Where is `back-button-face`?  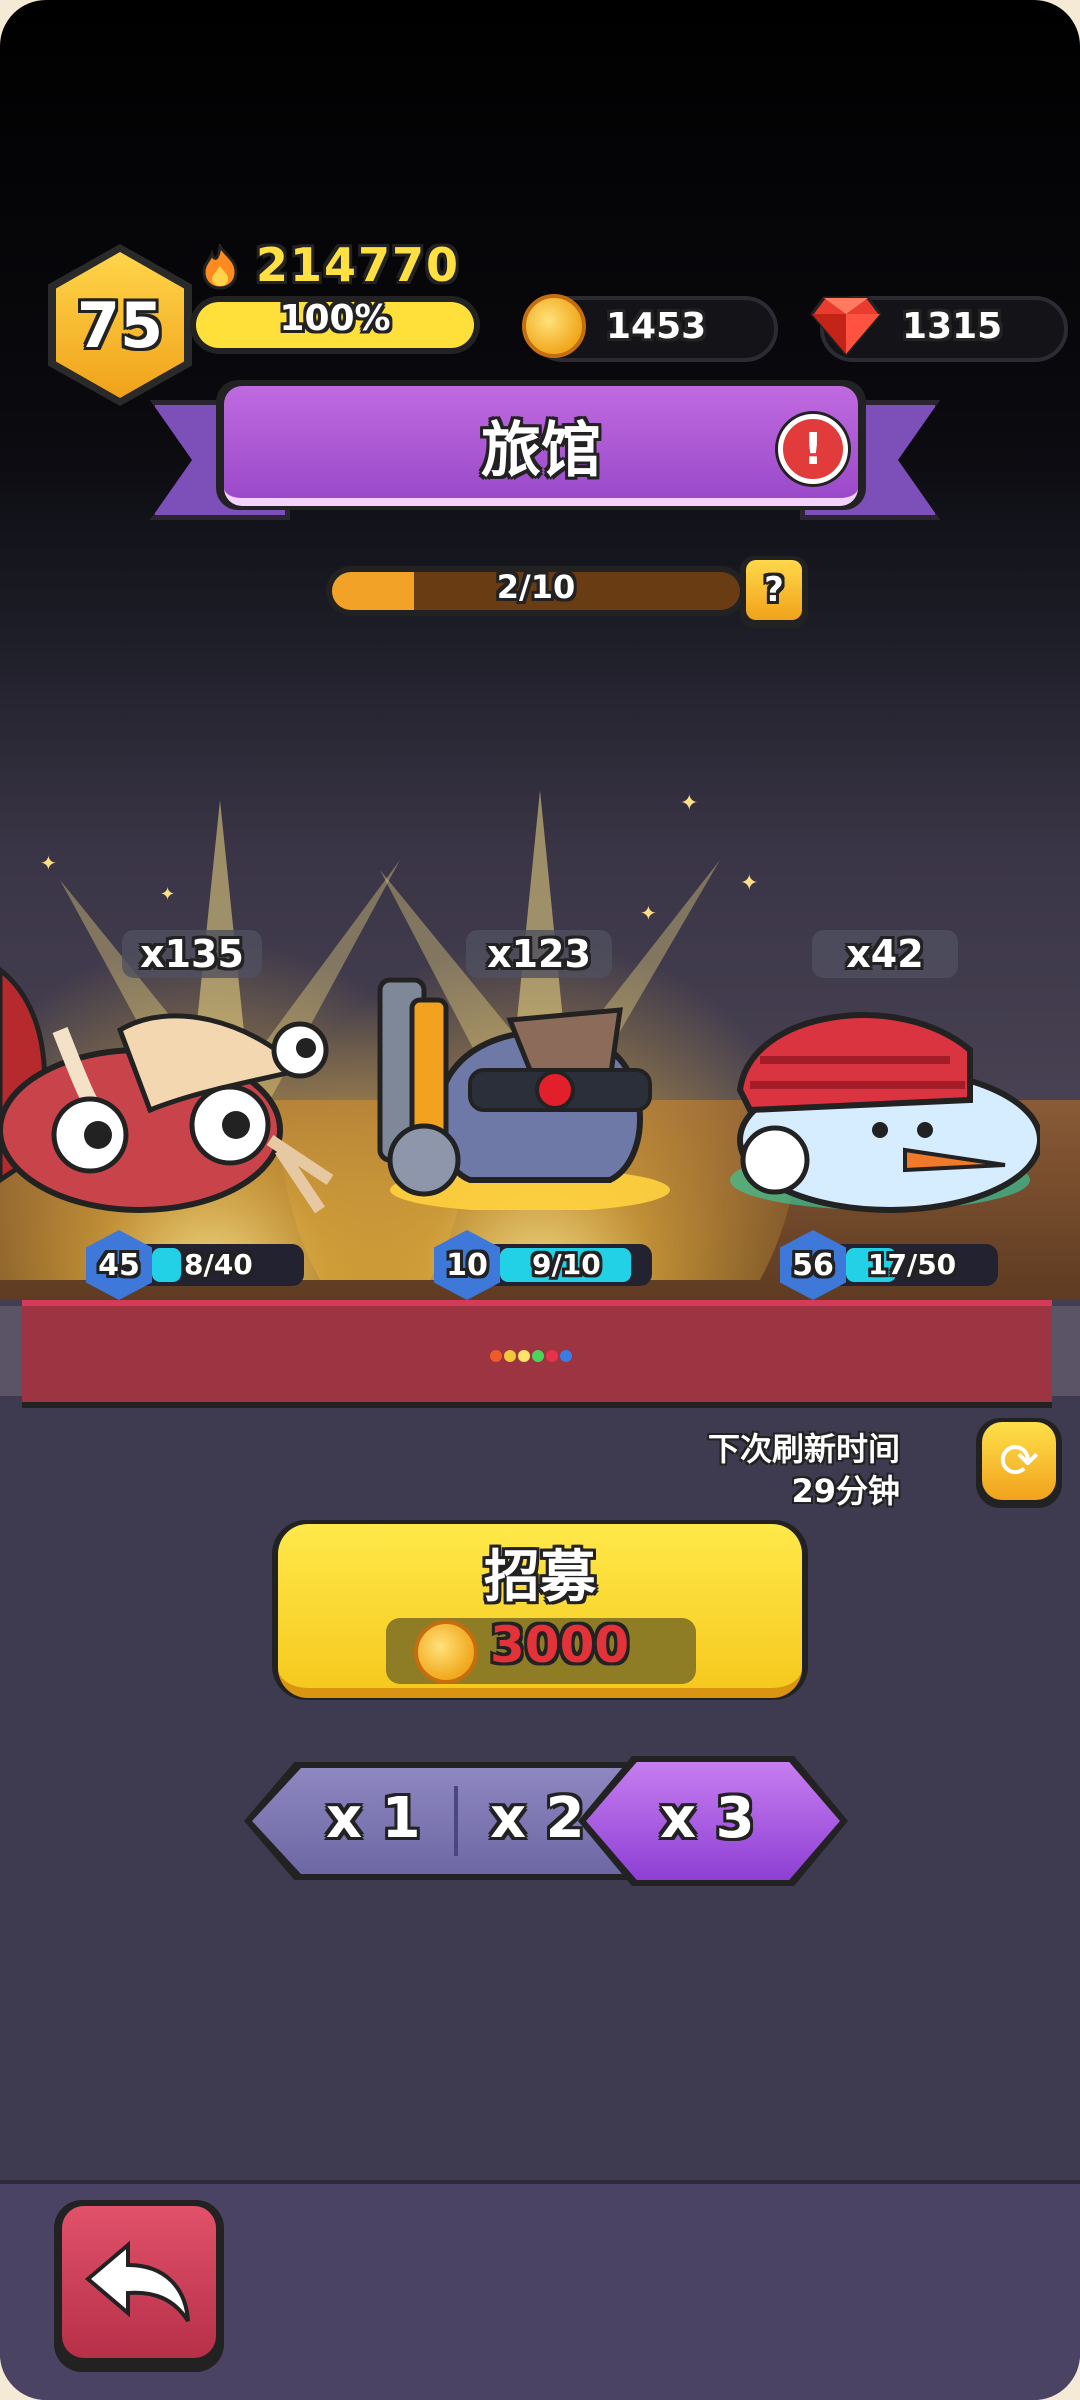
back-button-face is located at coordinates (139, 2282).